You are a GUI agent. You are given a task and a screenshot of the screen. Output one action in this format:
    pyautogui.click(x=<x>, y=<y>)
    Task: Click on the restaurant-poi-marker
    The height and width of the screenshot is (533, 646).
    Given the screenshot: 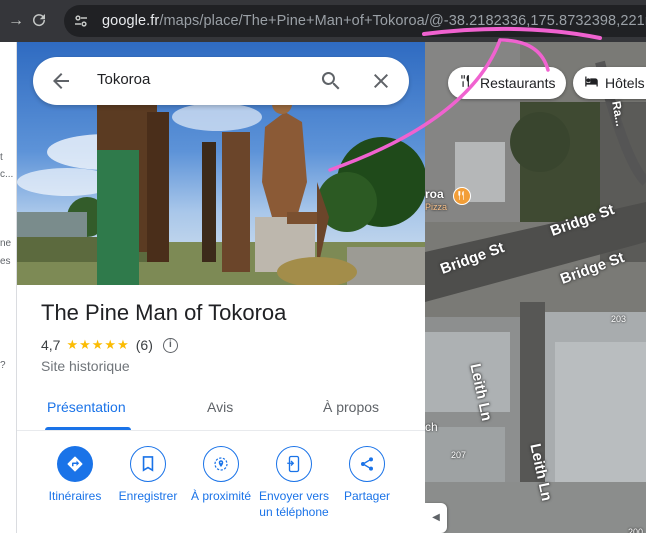 What is the action you would take?
    pyautogui.click(x=462, y=196)
    